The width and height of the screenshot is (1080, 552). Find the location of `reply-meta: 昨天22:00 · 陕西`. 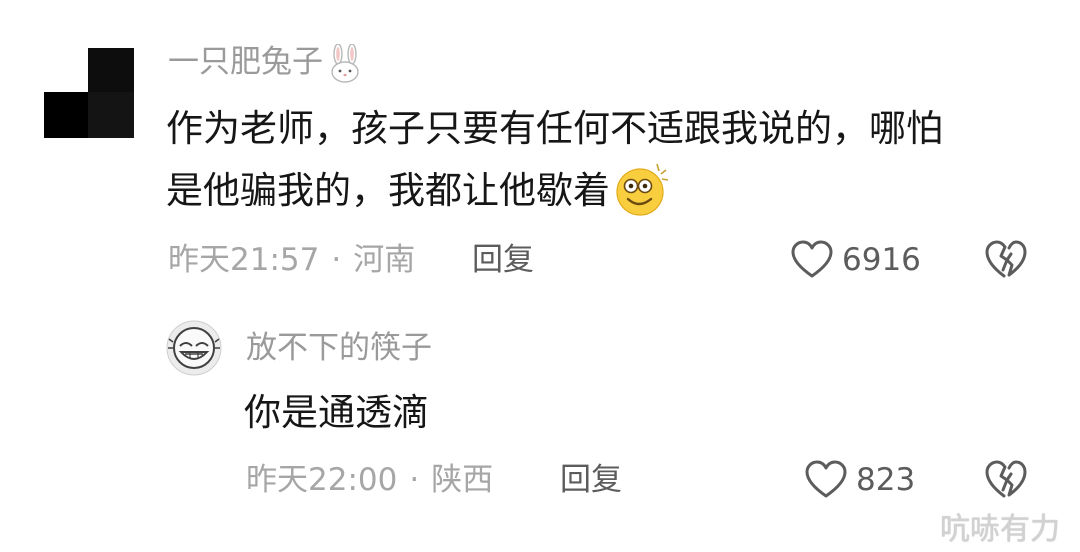

reply-meta: 昨天22:00 · 陕西 is located at coordinates (369, 480).